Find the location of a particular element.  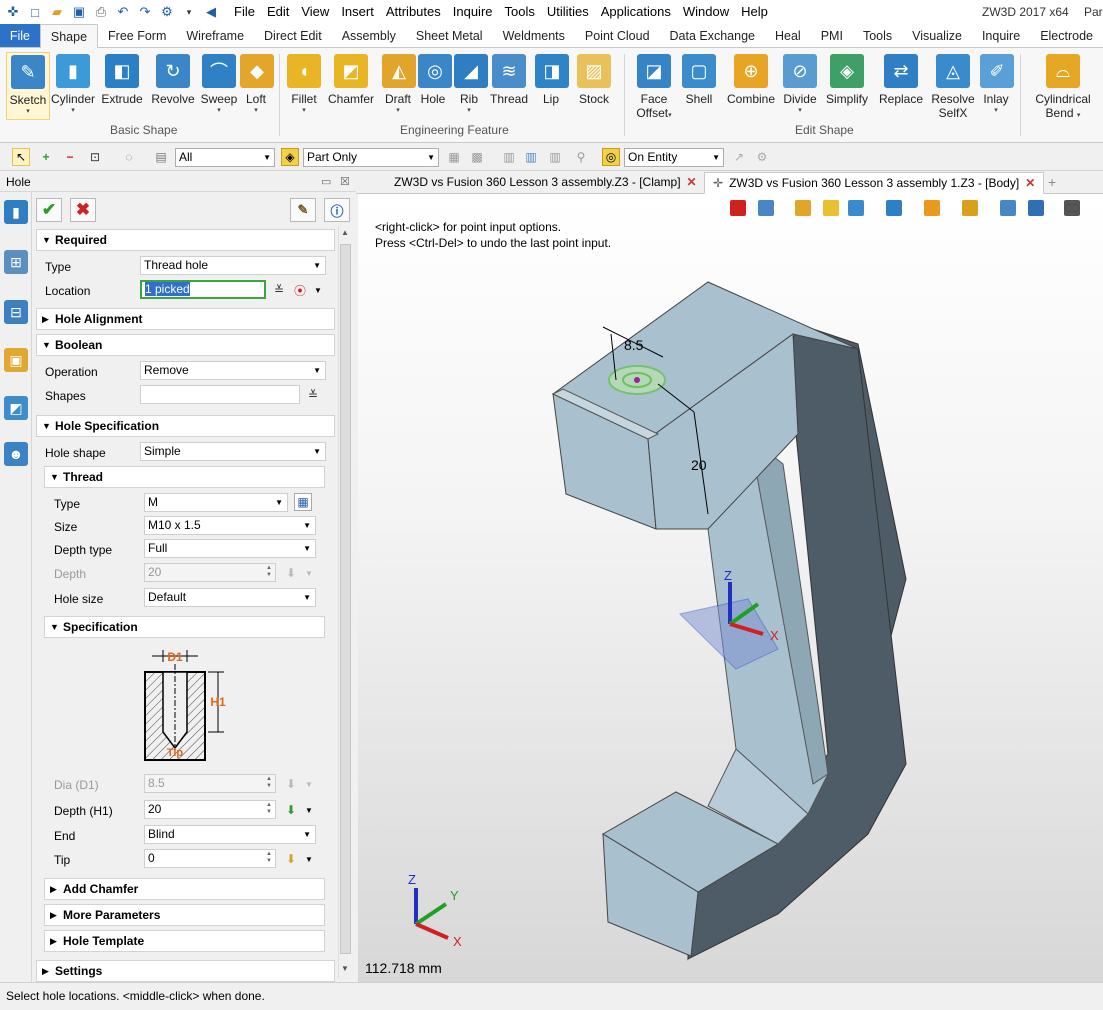

rib-button: ◢ Rib ▾ is located at coordinates (471, 85).